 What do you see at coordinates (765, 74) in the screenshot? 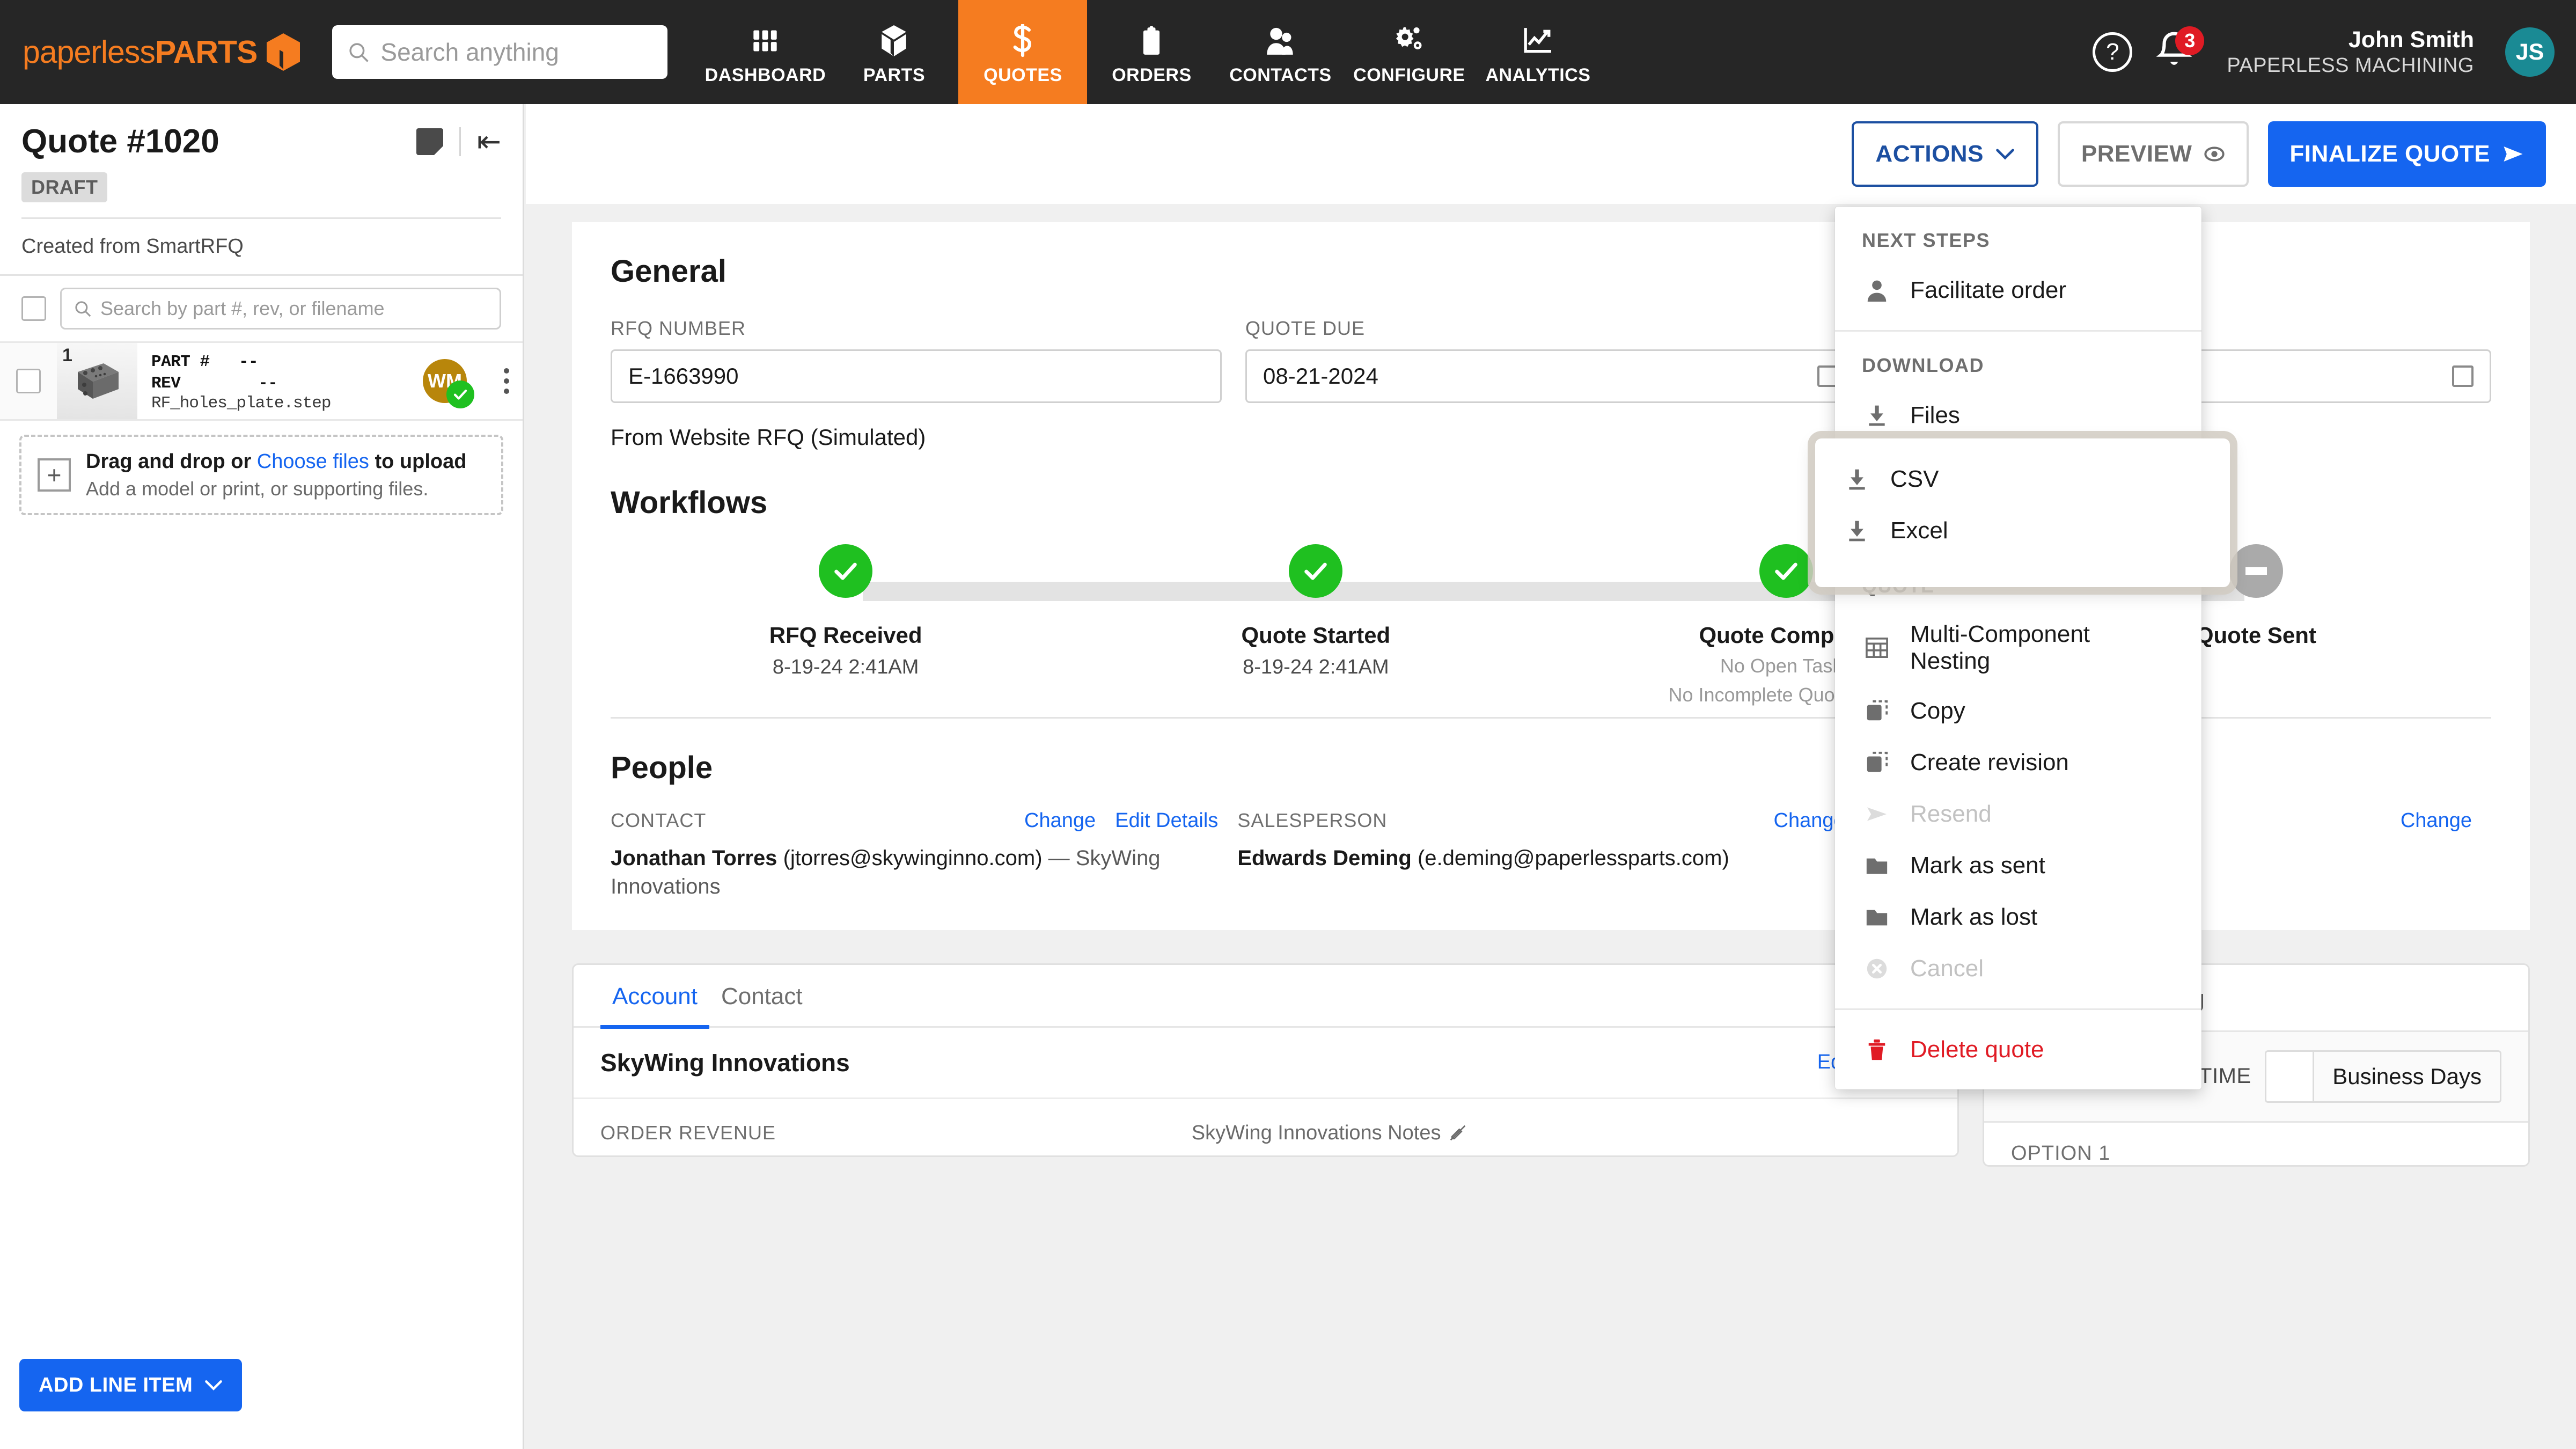
I see `nav-label-dashboard: DASHBOARD` at bounding box center [765, 74].